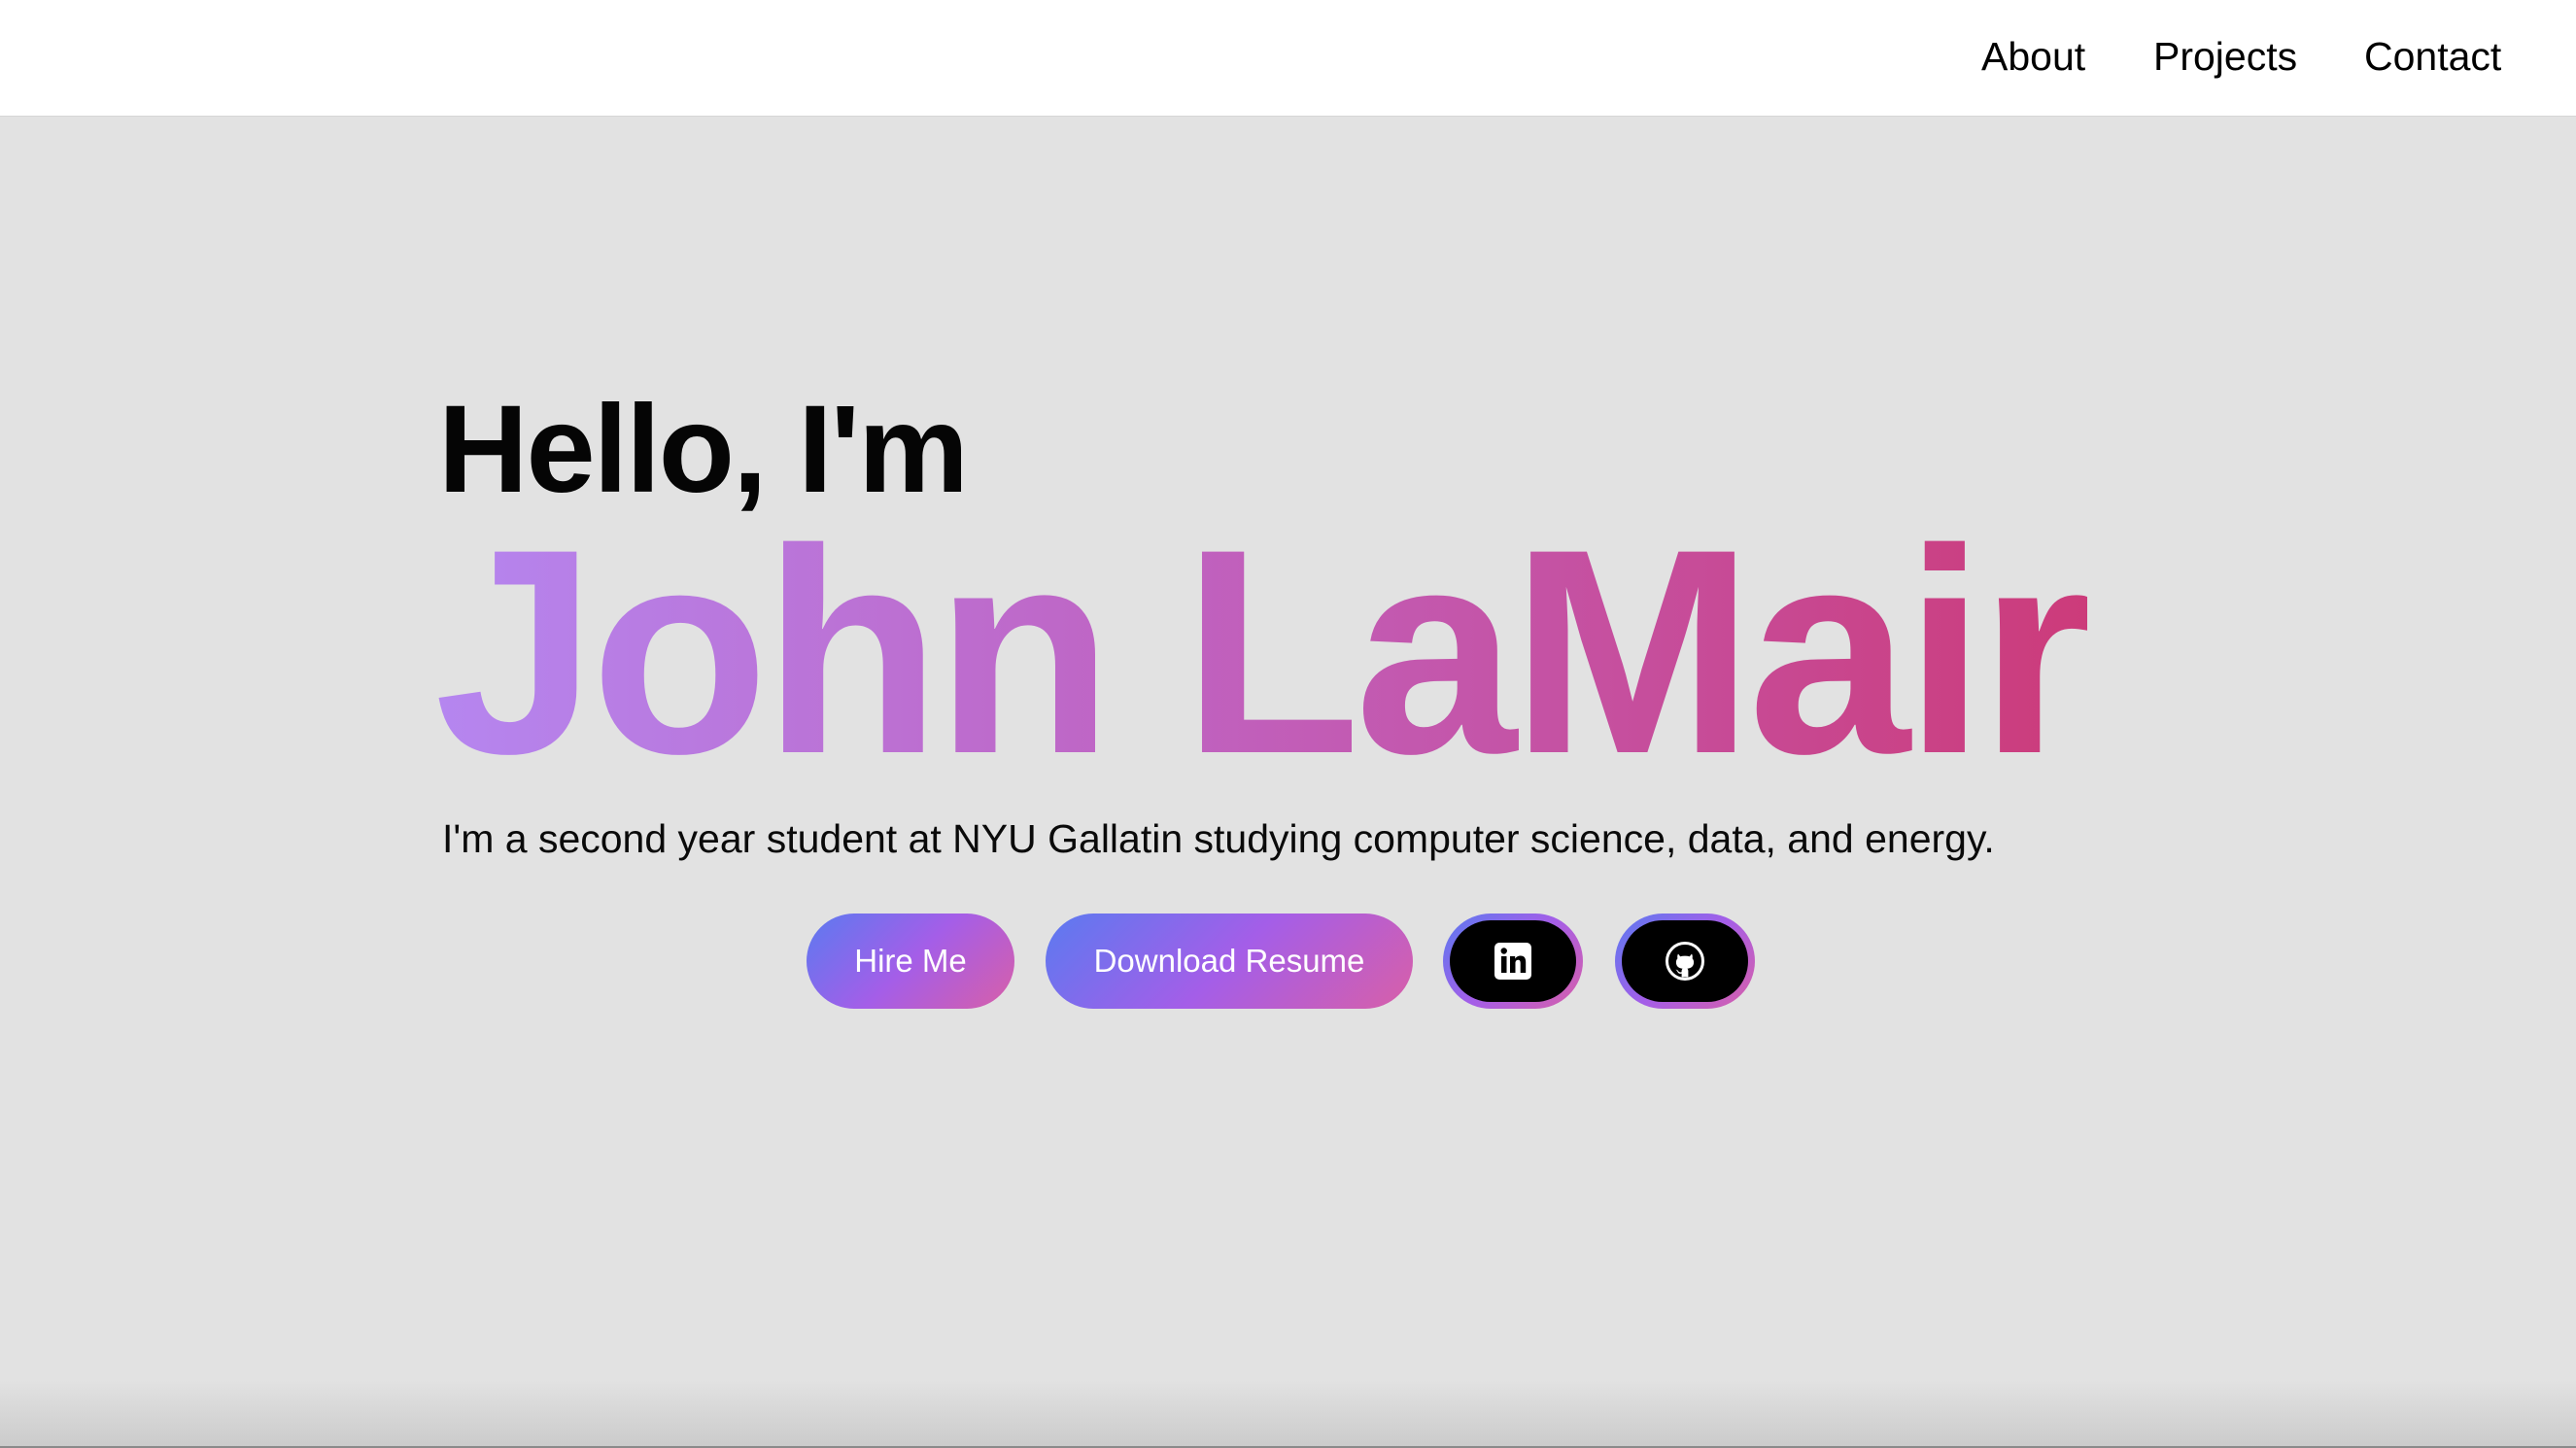 This screenshot has height=1448, width=2576. Describe the element at coordinates (910, 961) in the screenshot. I see `hire-me-button: Hire Me` at that location.